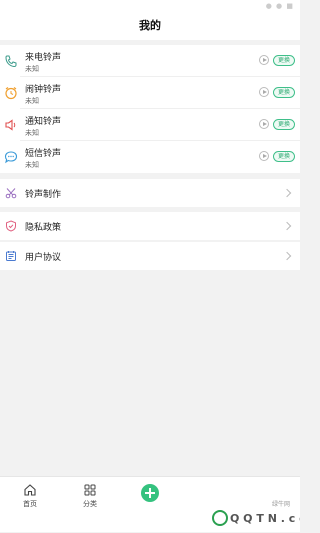  What do you see at coordinates (150, 61) in the screenshot?
I see `ringtone-row-incoming-call: 来电铃声 未知 更换` at bounding box center [150, 61].